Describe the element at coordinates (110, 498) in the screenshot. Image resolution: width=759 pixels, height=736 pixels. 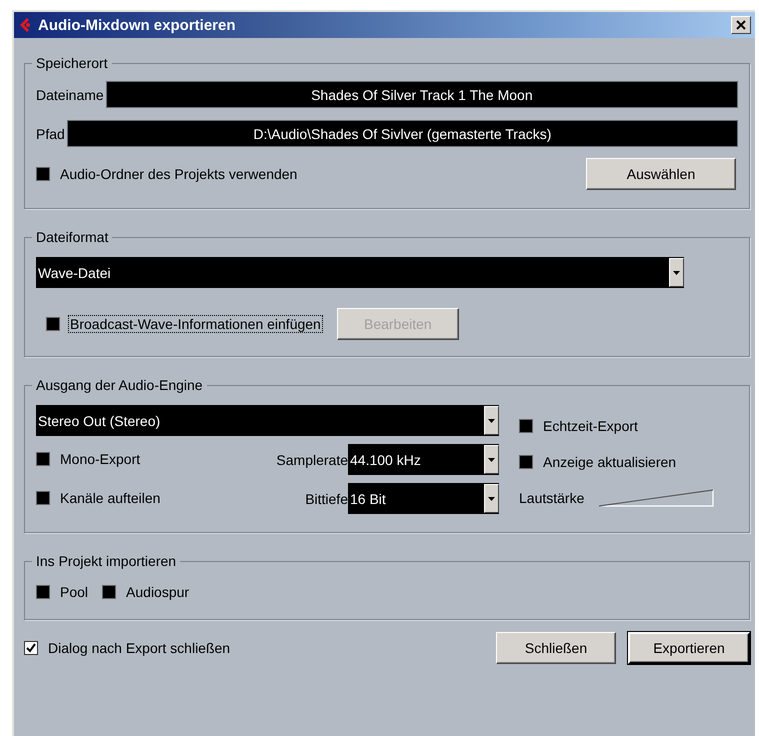
I see `checkbox-label: Kanäle aufteilen` at that location.